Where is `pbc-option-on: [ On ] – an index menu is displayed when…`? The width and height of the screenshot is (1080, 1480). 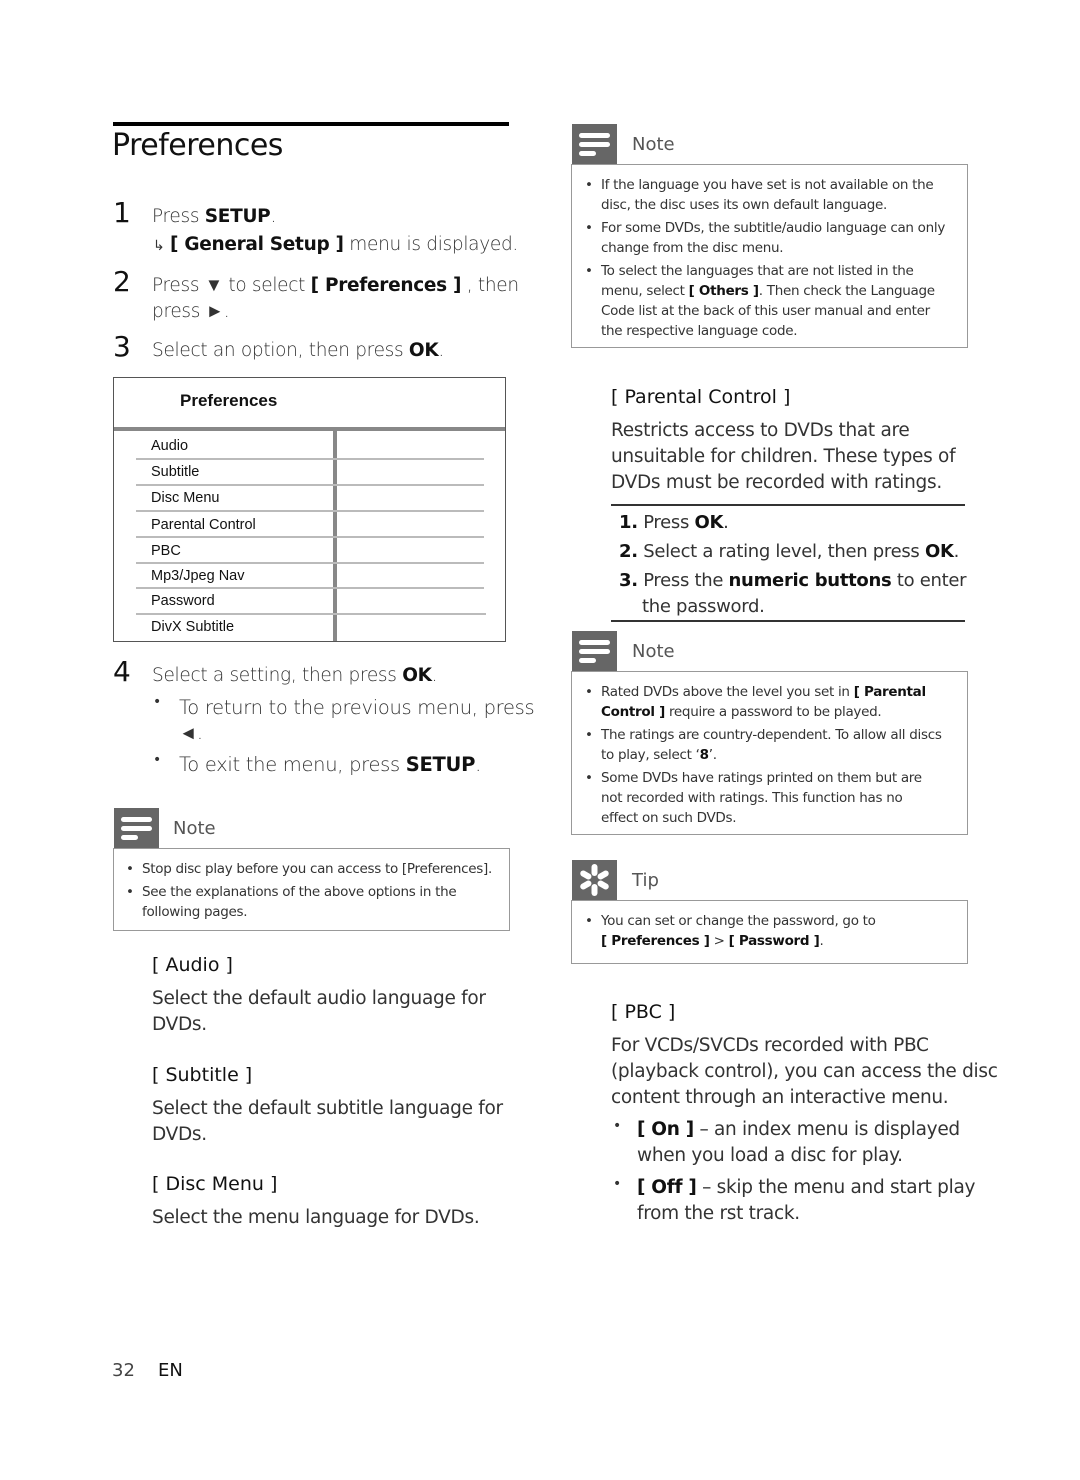
pbc-option-on: [ On ] – an index menu is displayed when… is located at coordinates (798, 1142).